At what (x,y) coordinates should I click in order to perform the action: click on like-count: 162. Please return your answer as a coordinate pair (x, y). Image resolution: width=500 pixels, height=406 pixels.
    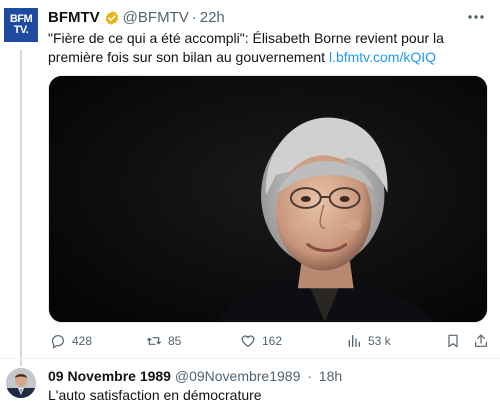
    Looking at the image, I should click on (272, 341).